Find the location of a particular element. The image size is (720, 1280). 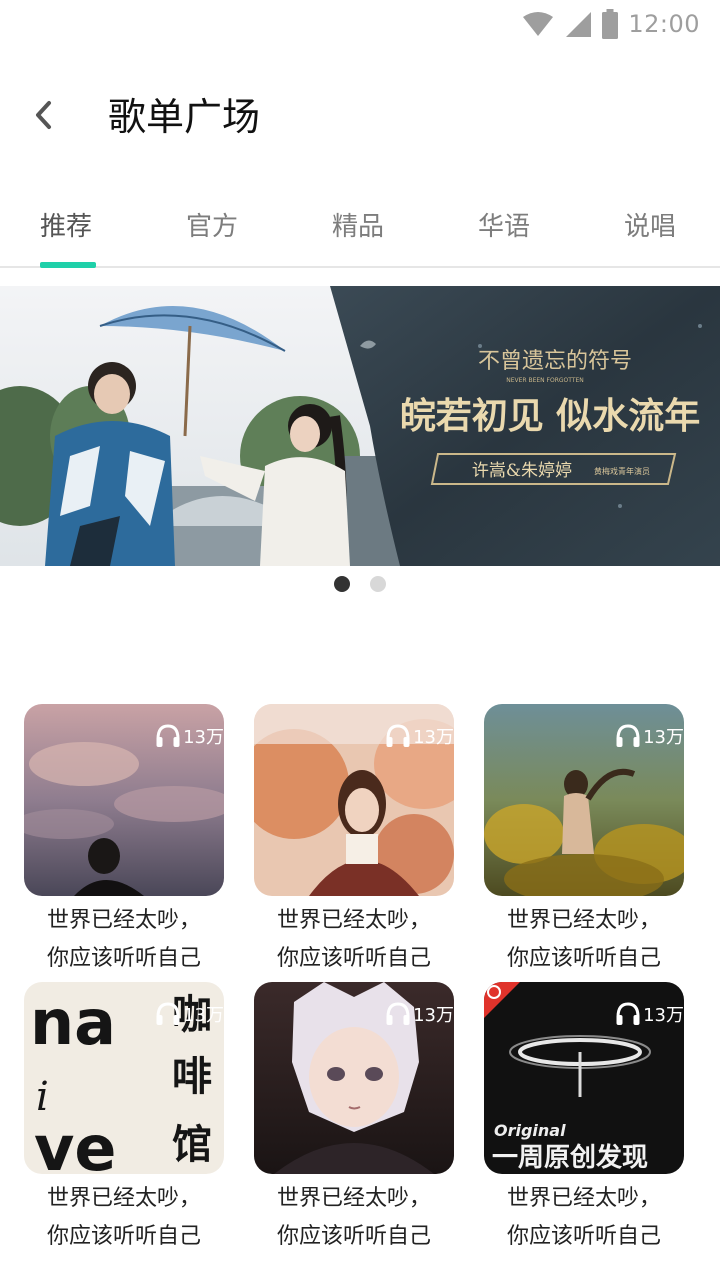

cover-text-a: na is located at coordinates (73, 1022).